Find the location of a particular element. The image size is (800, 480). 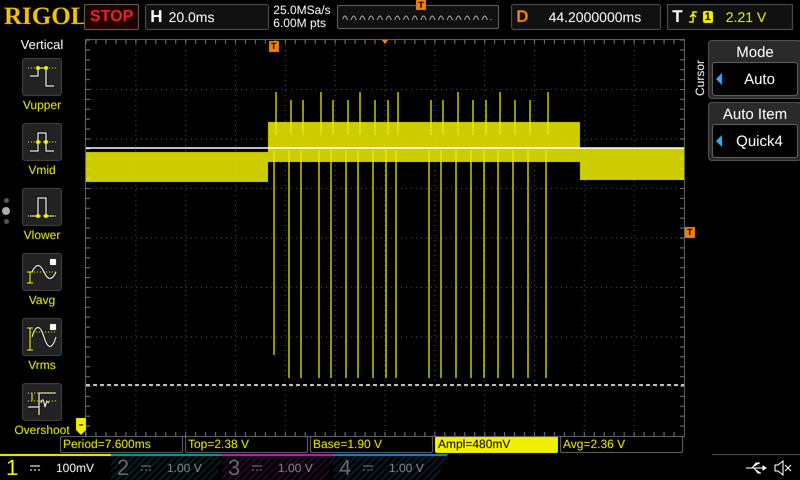

ground-marker-icon is located at coordinates (82, 427).